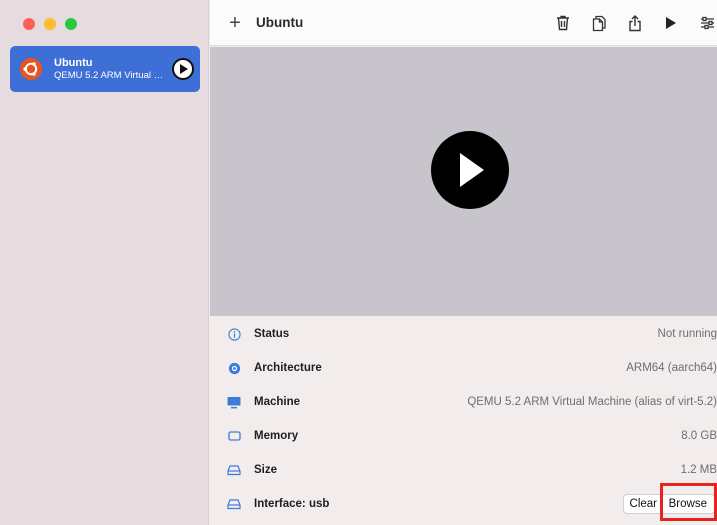 The height and width of the screenshot is (525, 717). What do you see at coordinates (71, 24) in the screenshot?
I see `maximize-window-button` at bounding box center [71, 24].